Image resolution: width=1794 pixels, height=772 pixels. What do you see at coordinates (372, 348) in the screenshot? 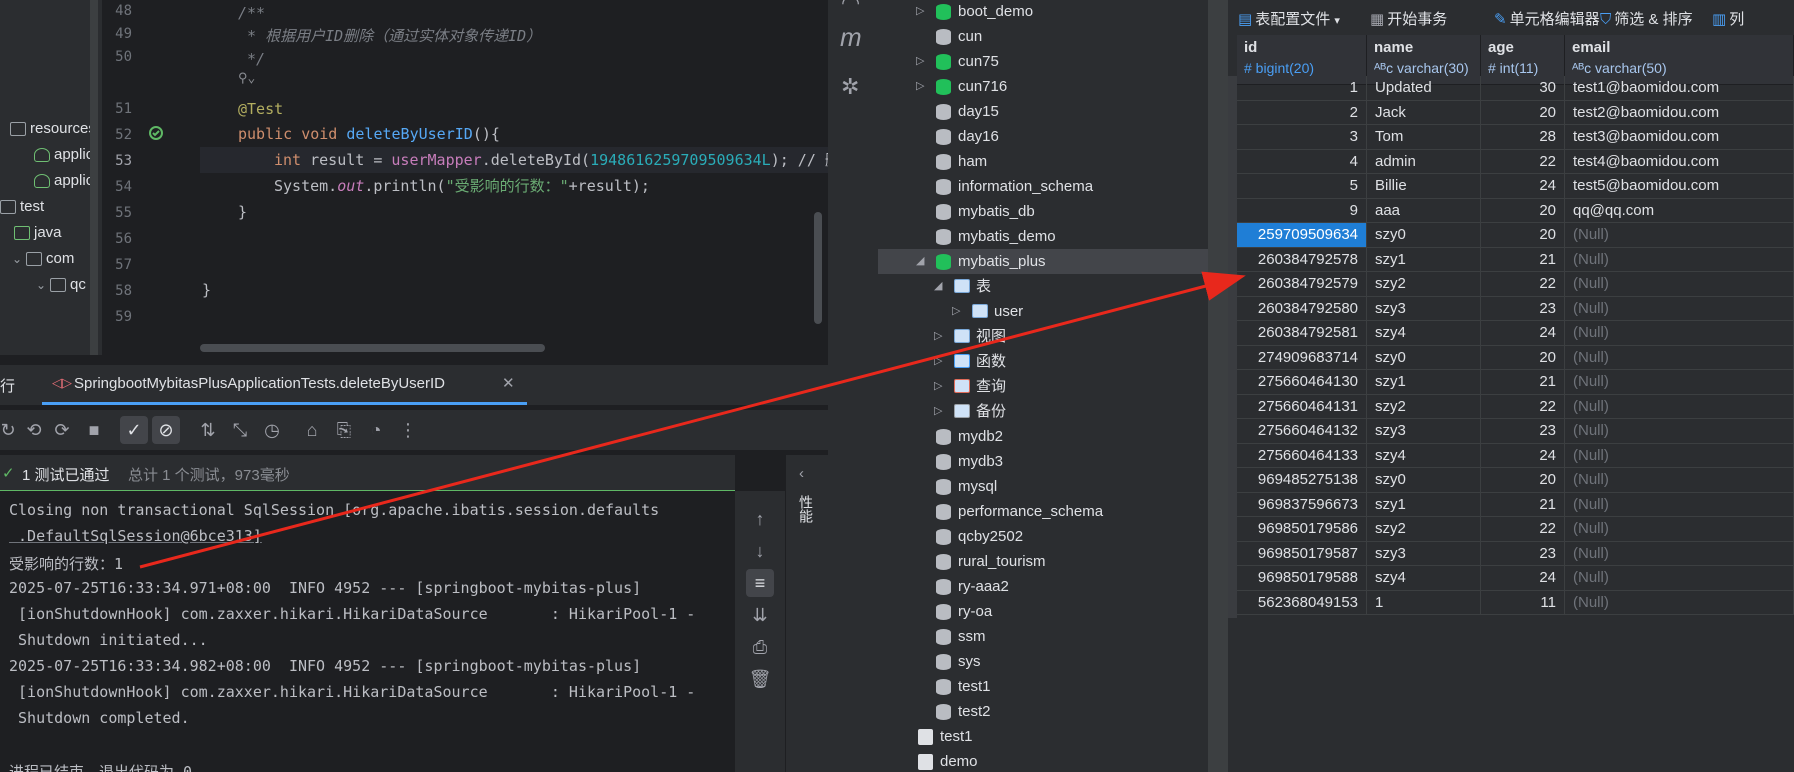
I see `editor-horizontal-scrollbar` at bounding box center [372, 348].